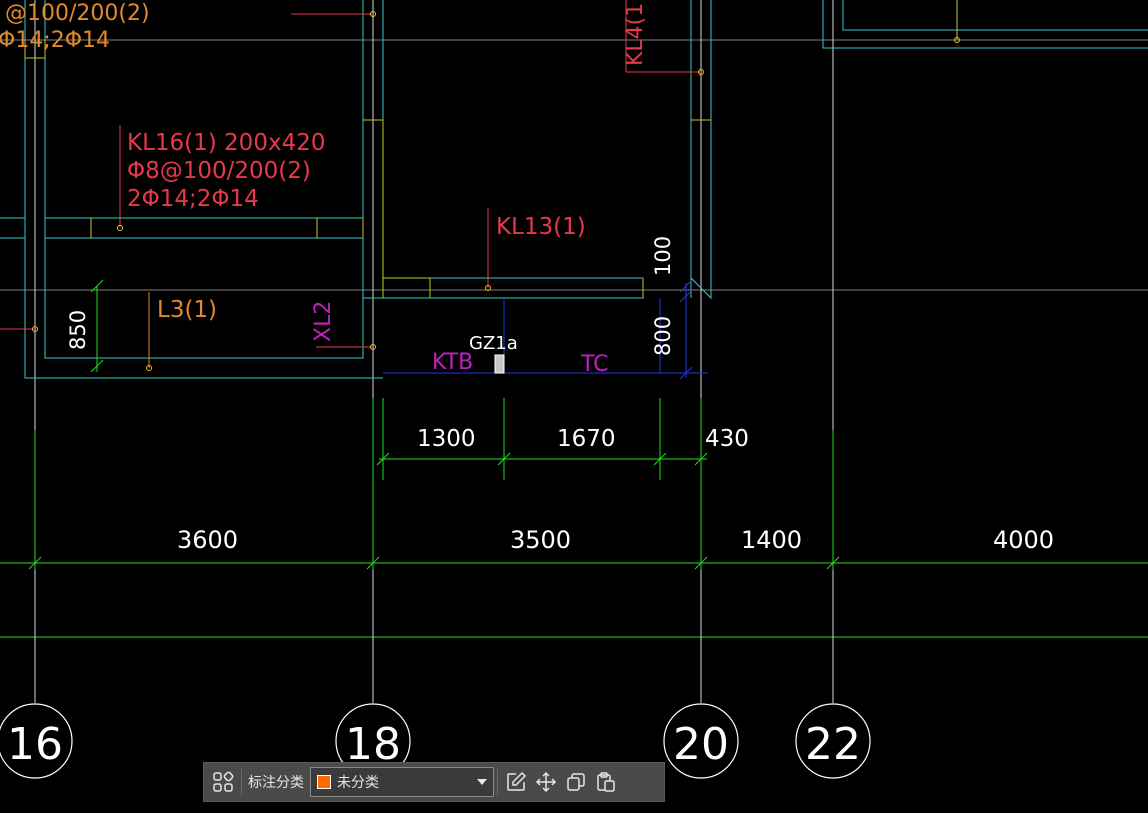 This screenshot has width=1148, height=813. What do you see at coordinates (446, 439) in the screenshot?
I see `dim-1300-text: 1300` at bounding box center [446, 439].